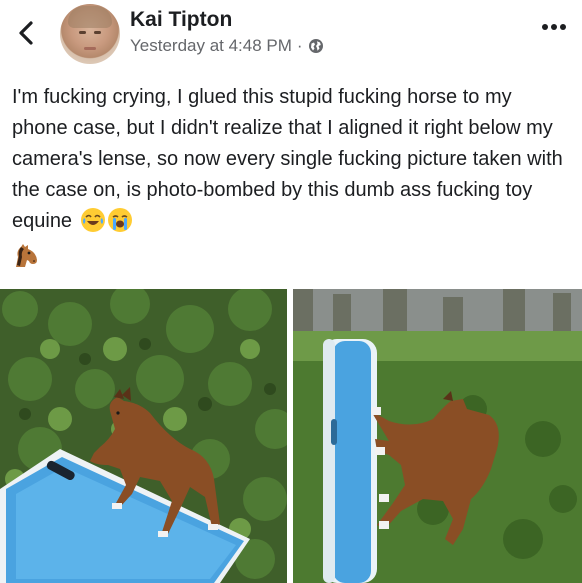 The height and width of the screenshot is (583, 582). I want to click on post-meta: Yesterday at 4:48 PM ·, so click(227, 46).